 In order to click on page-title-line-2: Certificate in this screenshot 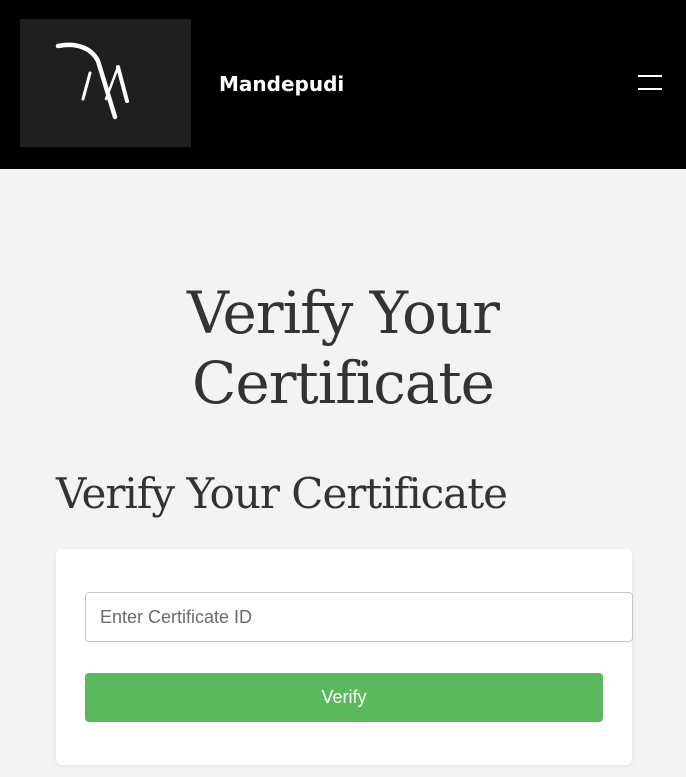, I will do `click(343, 383)`.